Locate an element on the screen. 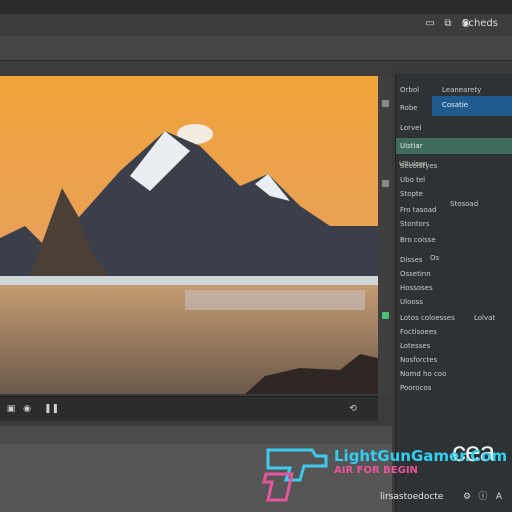 The width and height of the screenshot is (512, 512). panel-row-value: Lolvat is located at coordinates (484, 318).